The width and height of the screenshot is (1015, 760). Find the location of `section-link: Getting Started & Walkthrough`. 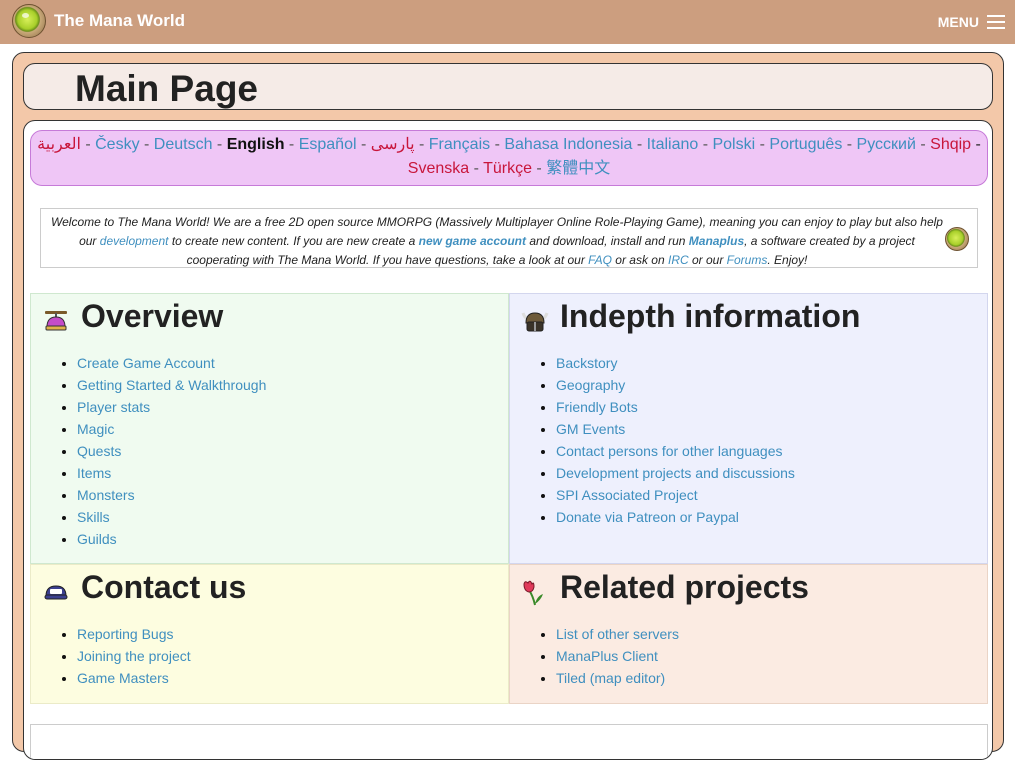

section-link: Getting Started & Walkthrough is located at coordinates (171, 385).